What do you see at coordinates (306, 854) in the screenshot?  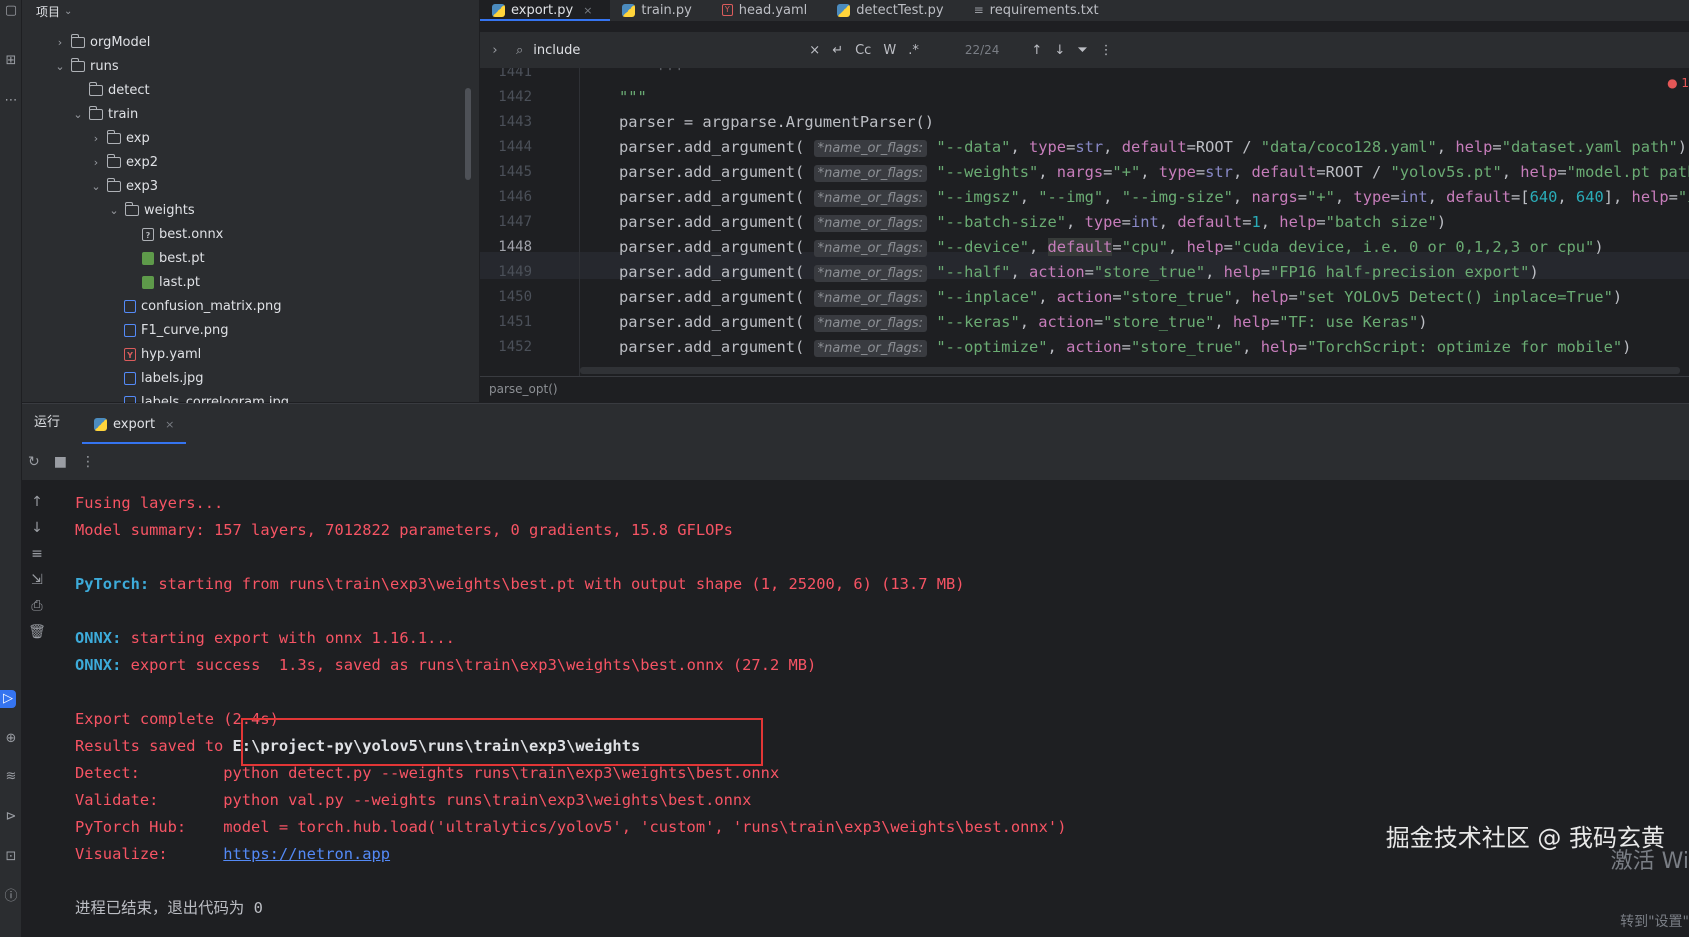 I see `netron-link: https://netron.app` at bounding box center [306, 854].